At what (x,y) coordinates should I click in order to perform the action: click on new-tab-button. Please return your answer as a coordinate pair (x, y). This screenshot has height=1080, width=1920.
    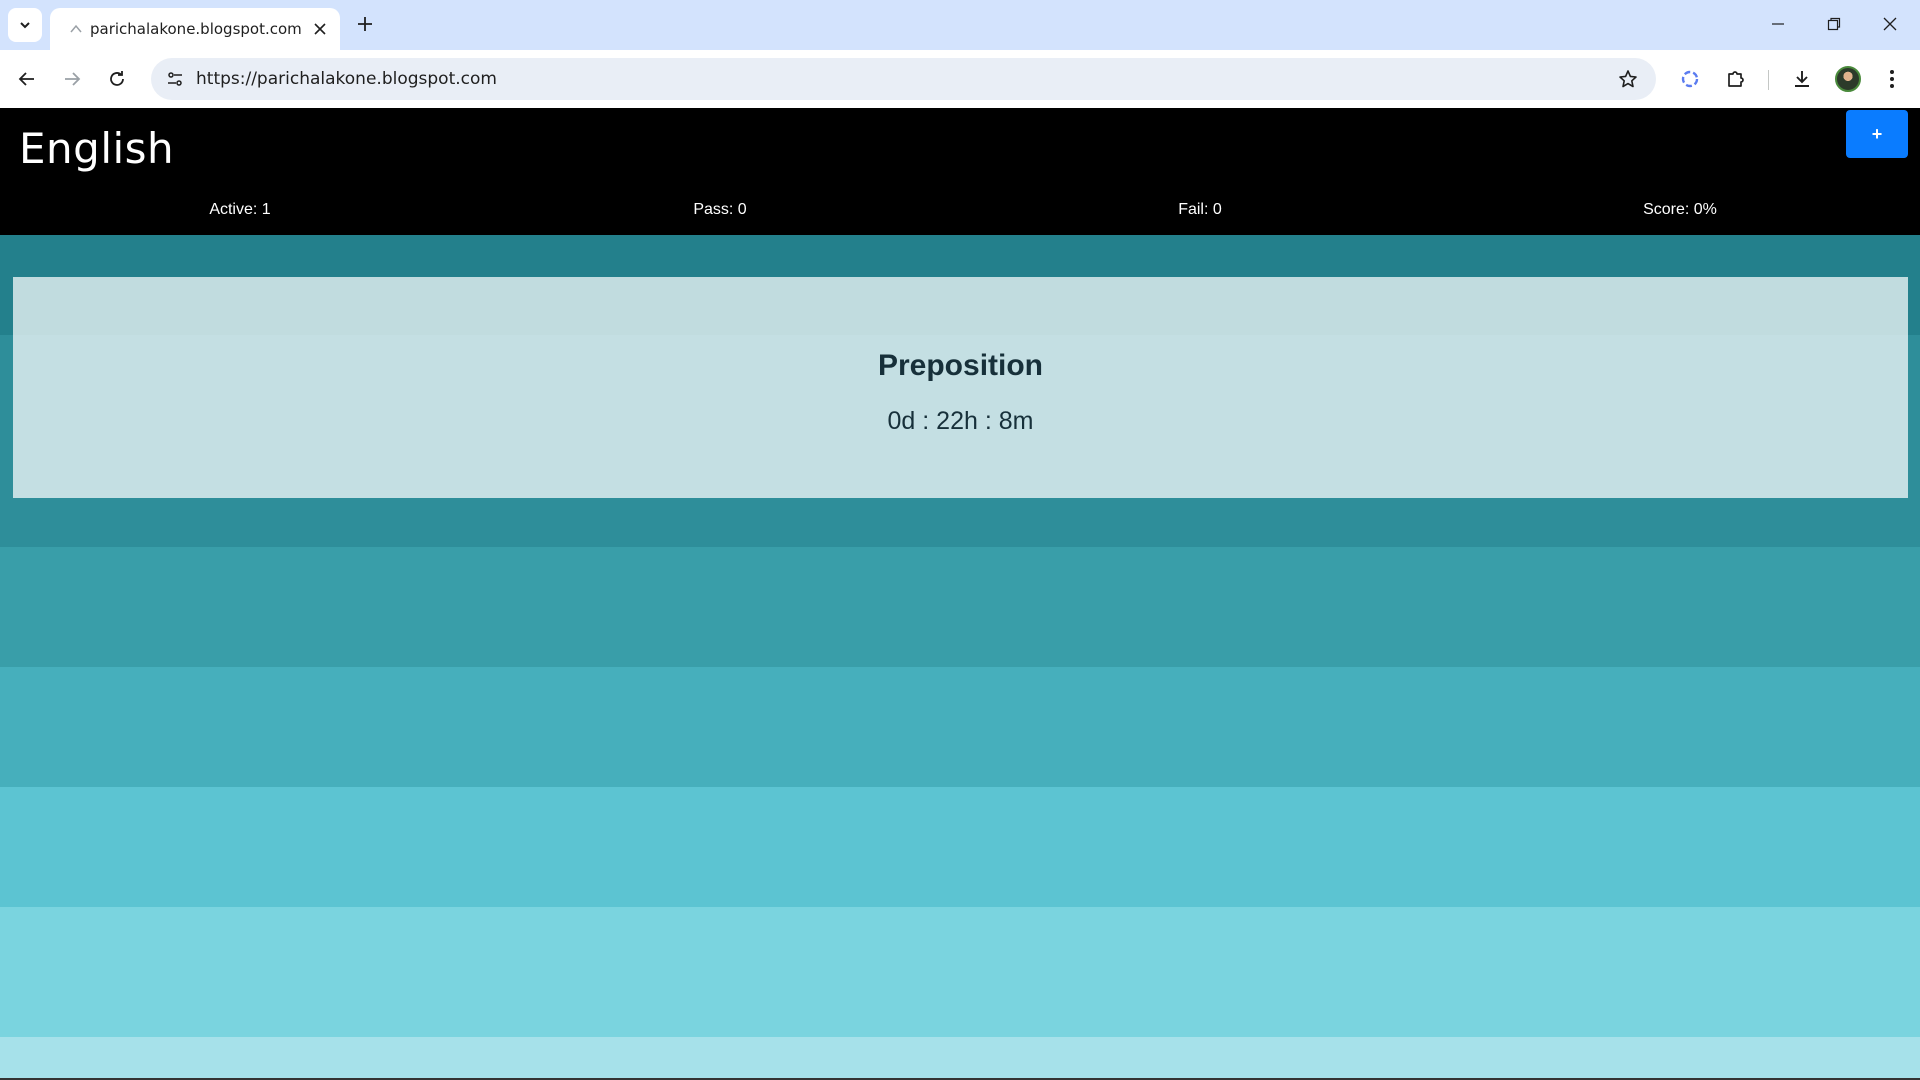
    Looking at the image, I should click on (365, 24).